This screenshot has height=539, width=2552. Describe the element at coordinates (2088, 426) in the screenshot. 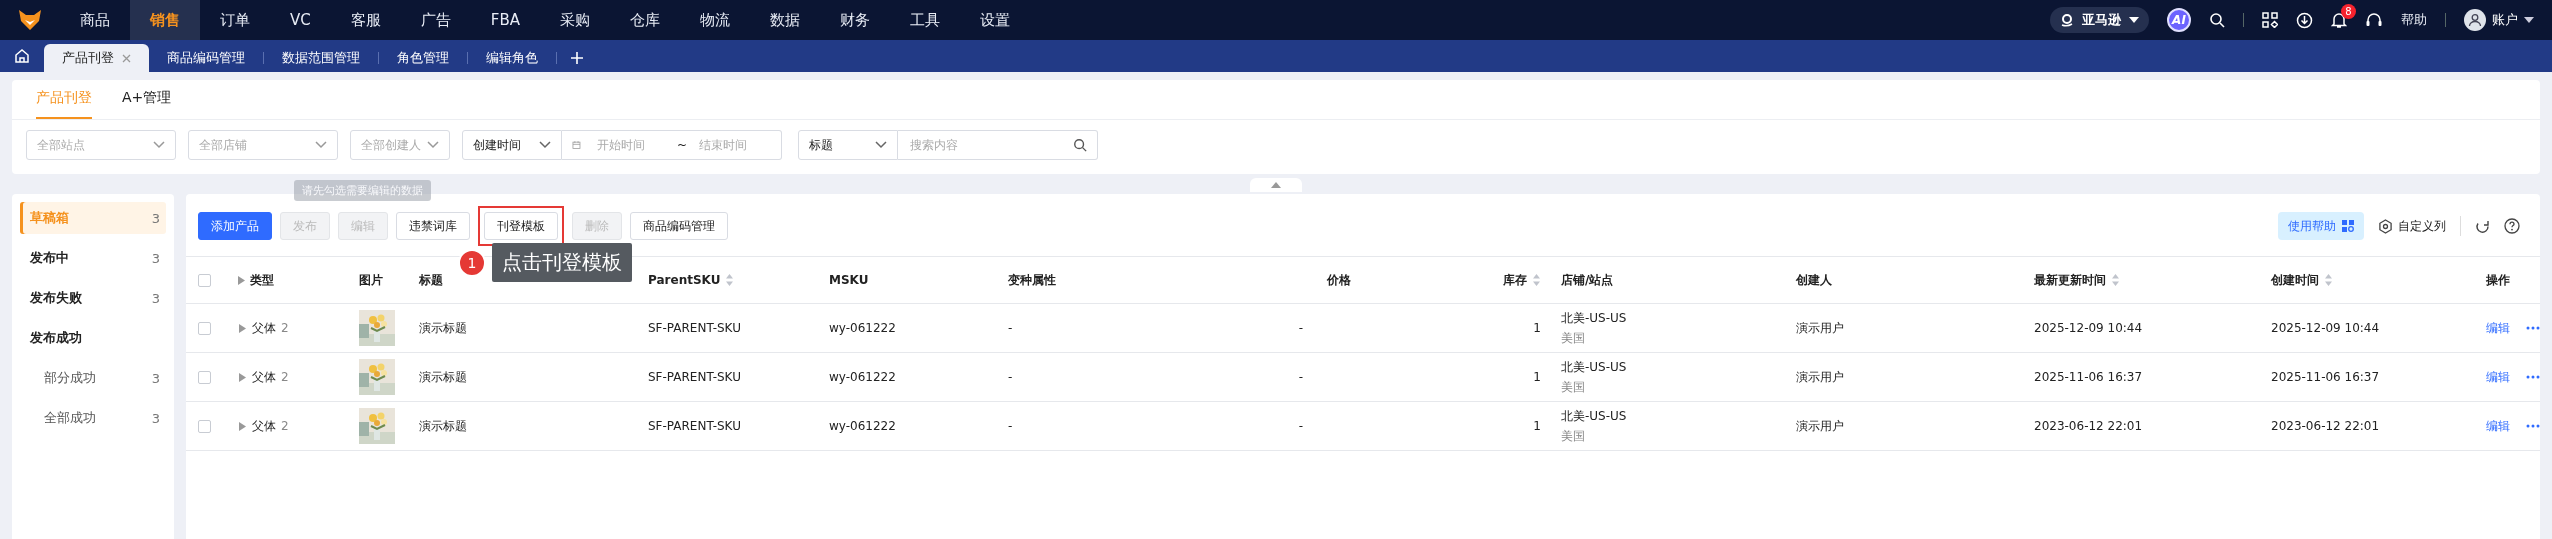

I see `table-cell: 2023-06-12 22:01` at that location.